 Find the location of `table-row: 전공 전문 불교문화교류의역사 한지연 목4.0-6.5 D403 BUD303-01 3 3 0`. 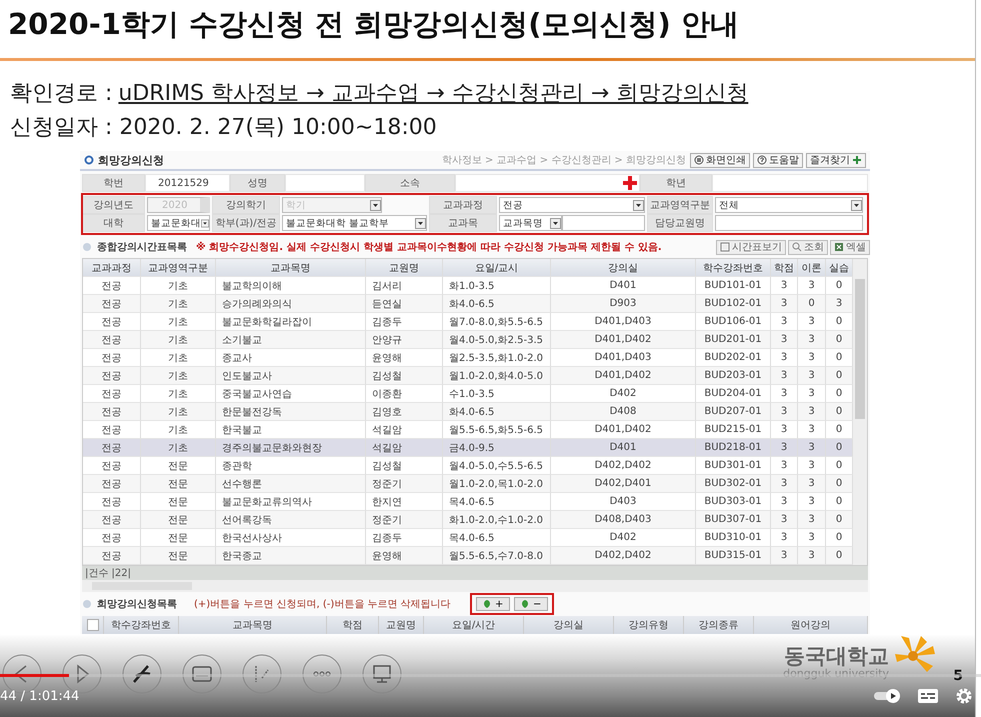

table-row: 전공 전문 불교문화교류의역사 한지연 목4.0-6.5 D403 BUD303-01 3 3 0 is located at coordinates (468, 502).